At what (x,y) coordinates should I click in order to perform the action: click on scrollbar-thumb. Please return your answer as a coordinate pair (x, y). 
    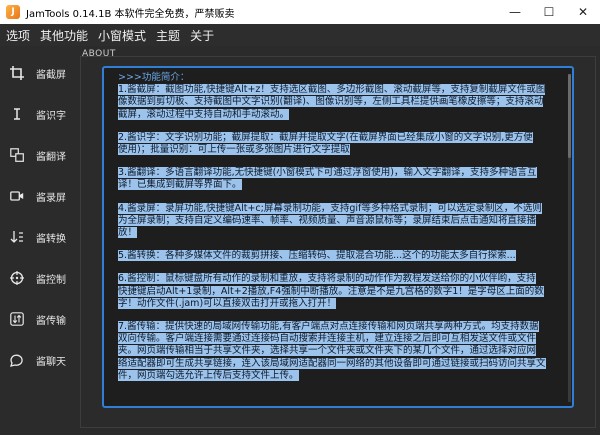
    Looking at the image, I should click on (569, 116).